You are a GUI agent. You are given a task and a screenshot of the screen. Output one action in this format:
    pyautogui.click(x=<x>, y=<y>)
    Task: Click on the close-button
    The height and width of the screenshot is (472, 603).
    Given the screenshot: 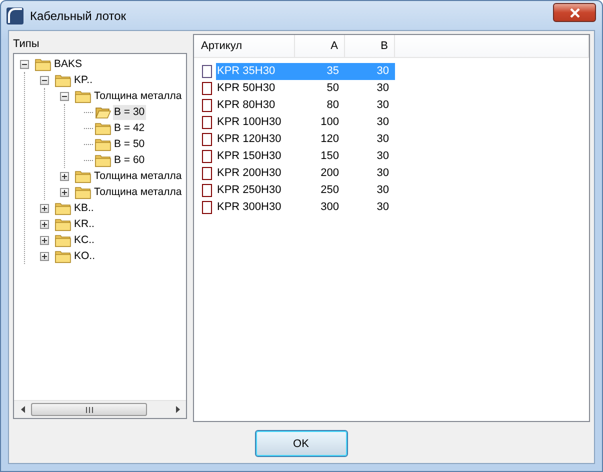 What is the action you would take?
    pyautogui.click(x=574, y=12)
    